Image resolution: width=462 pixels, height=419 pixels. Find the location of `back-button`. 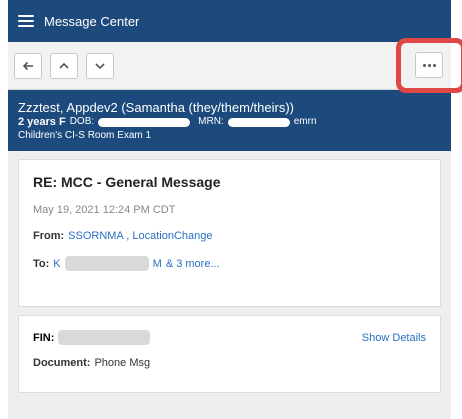

back-button is located at coordinates (28, 65).